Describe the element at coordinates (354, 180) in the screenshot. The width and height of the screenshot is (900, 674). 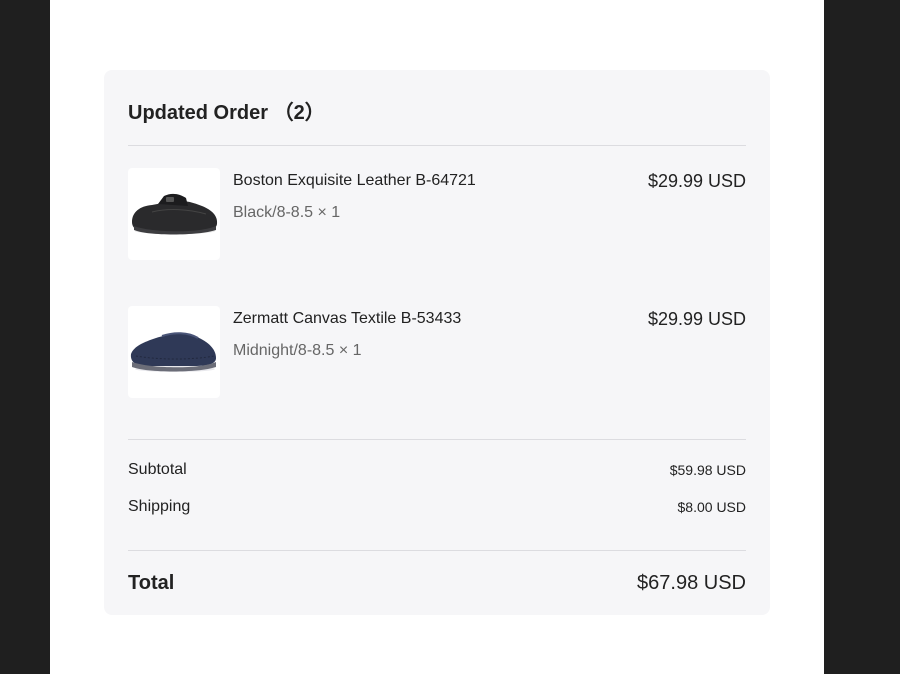
I see `item-name: Boston Exquisite Leather B-64721` at that location.